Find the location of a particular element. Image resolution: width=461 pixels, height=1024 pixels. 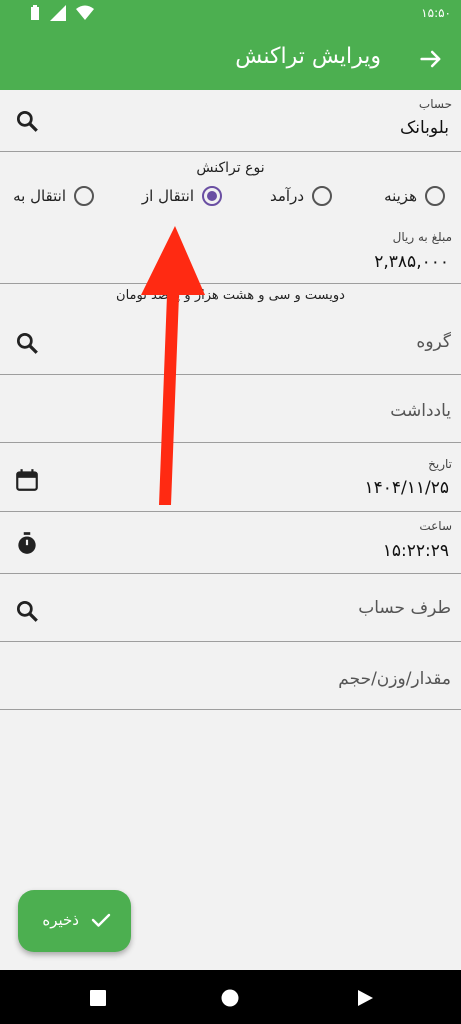

time-value: ۱۵:۲۲:۲۹ is located at coordinates (415, 551).